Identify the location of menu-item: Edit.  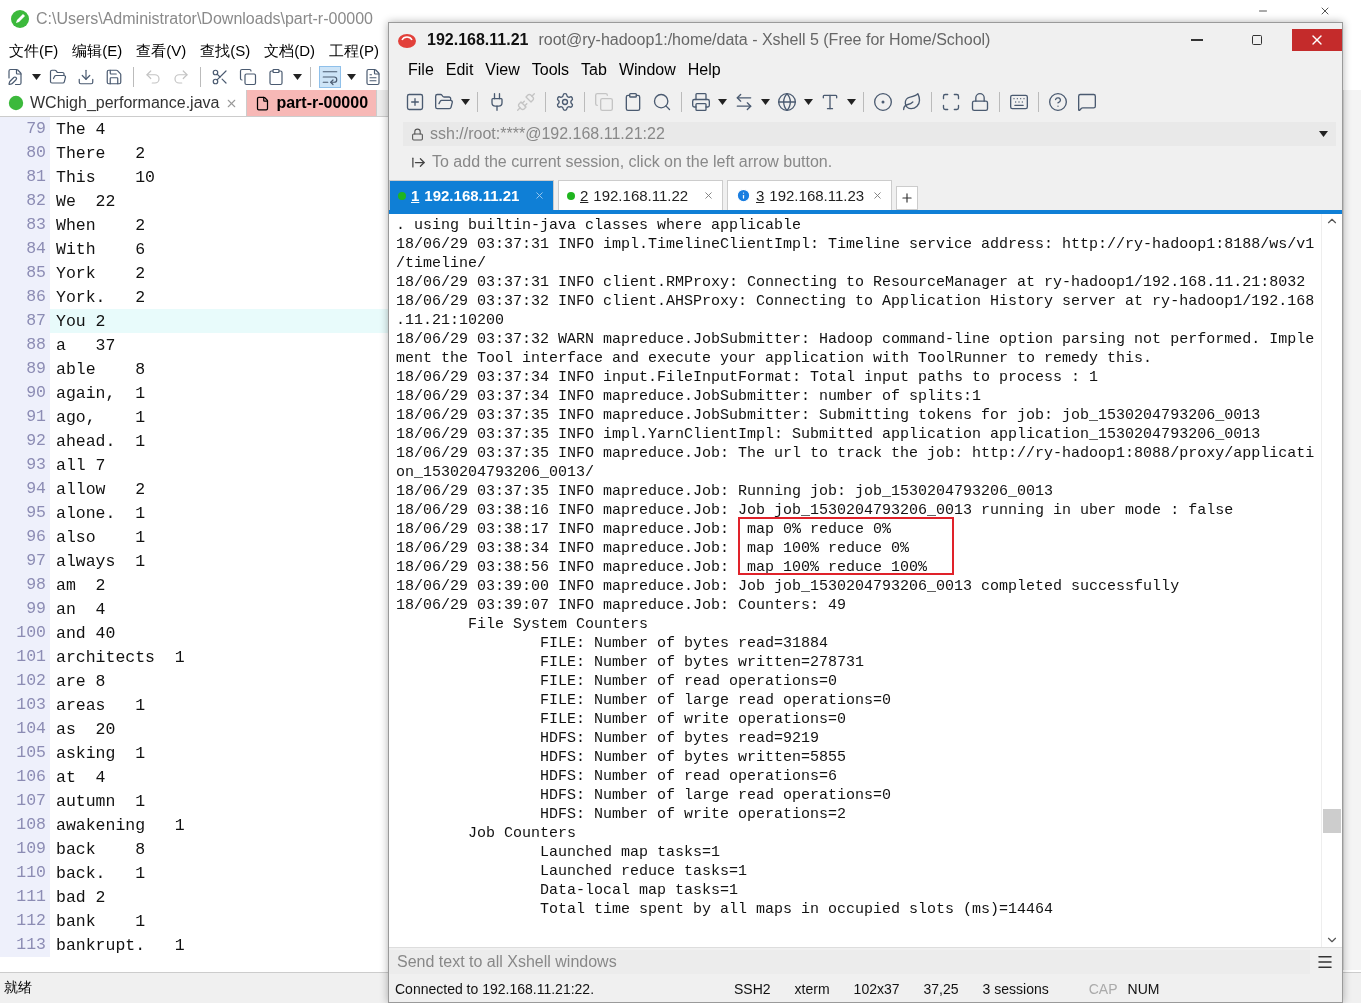
(459, 70).